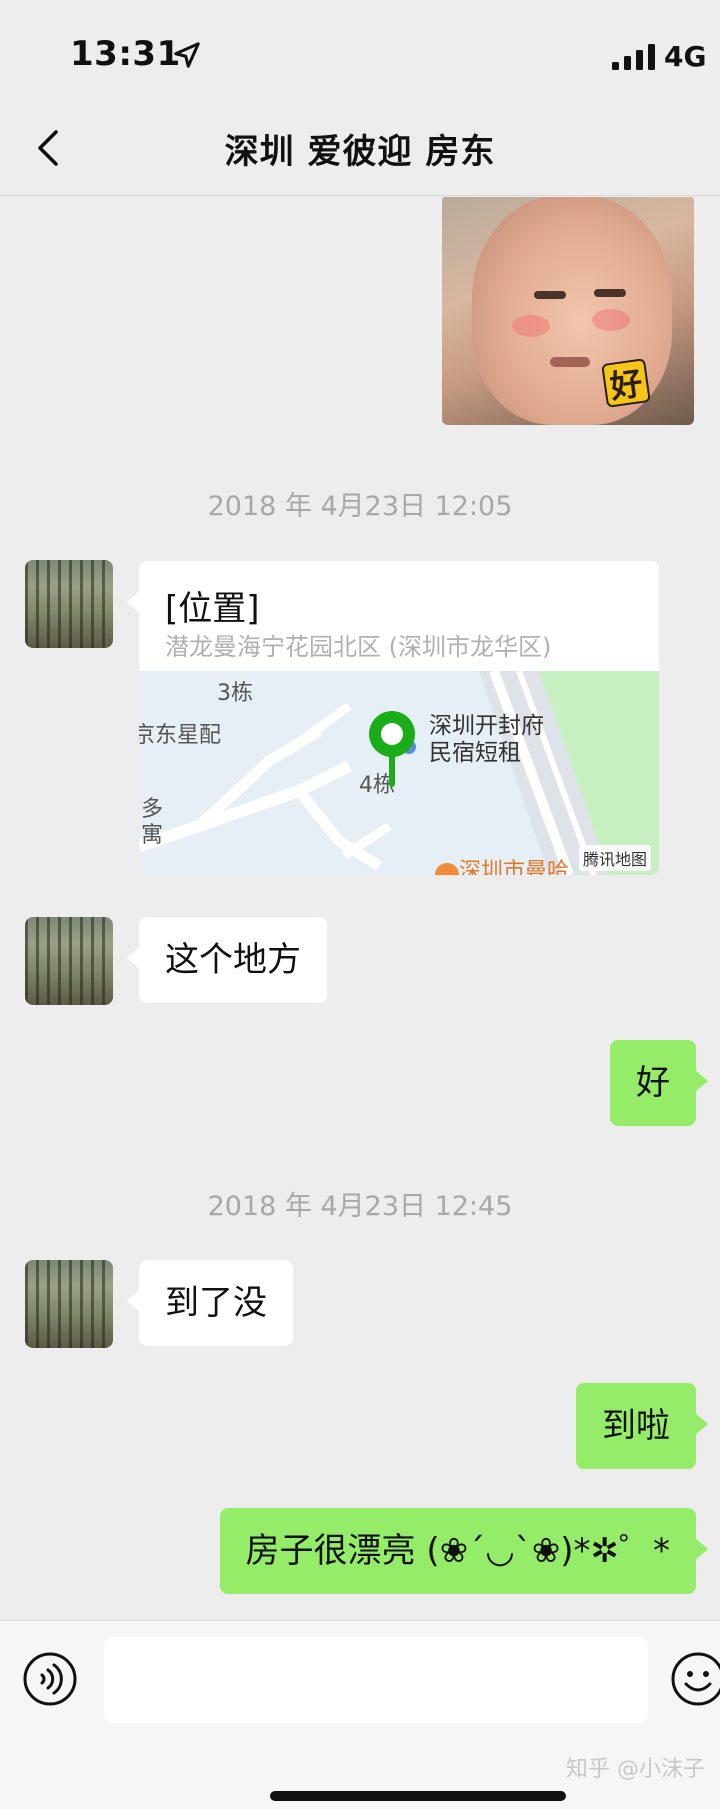 The image size is (720, 1809). I want to click on sticker-caption: 好, so click(626, 383).